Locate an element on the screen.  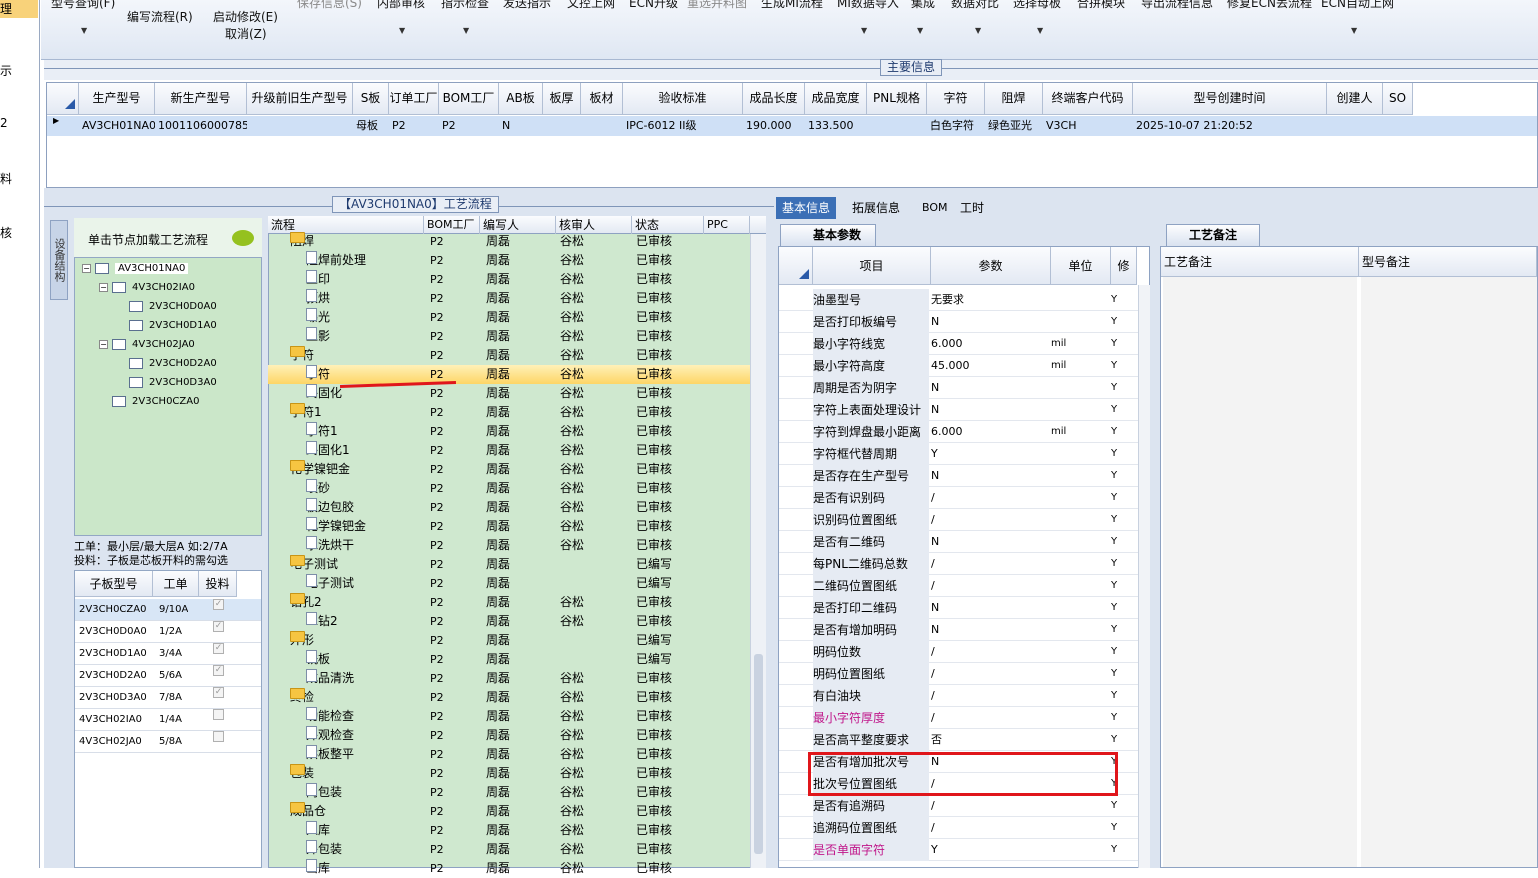
tree-node: 2V3CH0D0A0 is located at coordinates (166, 306).